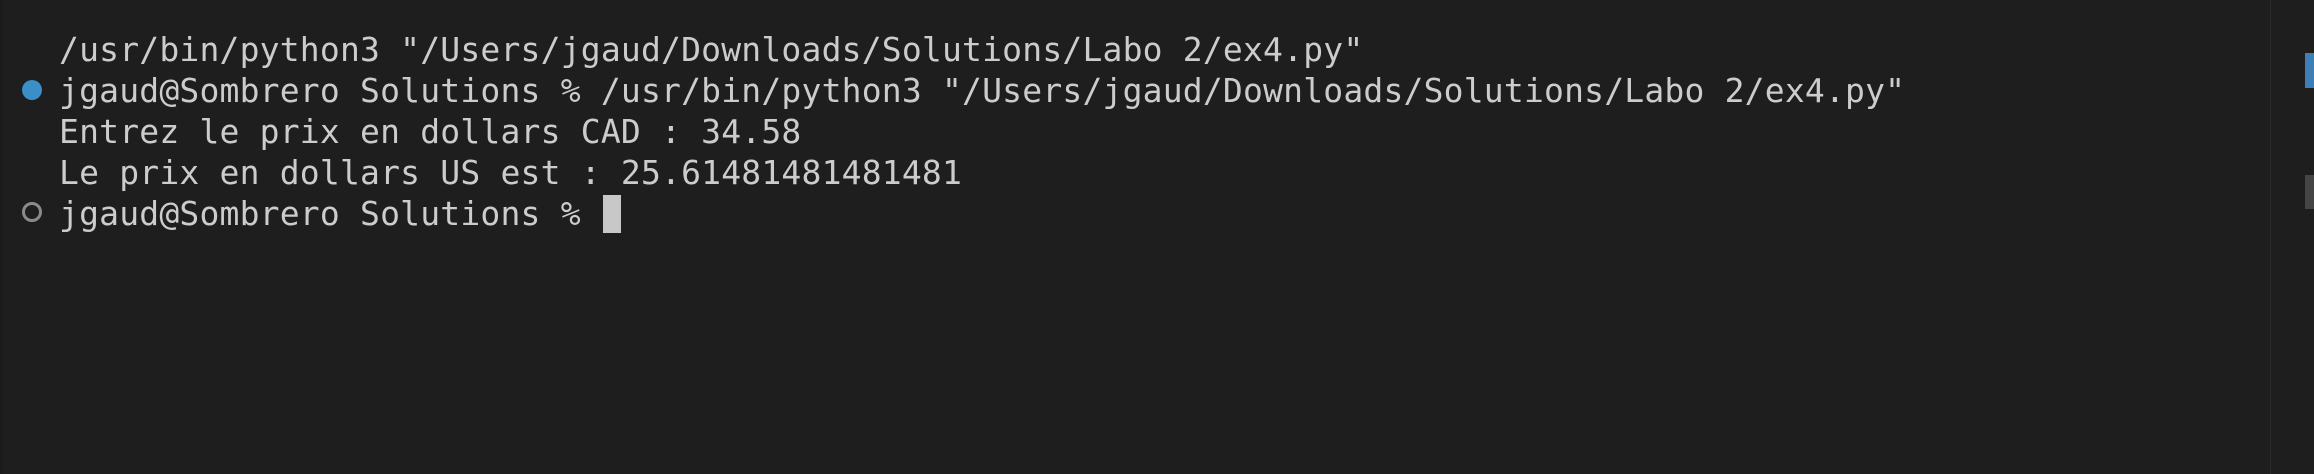 The image size is (2314, 474). What do you see at coordinates (32, 212) in the screenshot?
I see `command-pending-icon` at bounding box center [32, 212].